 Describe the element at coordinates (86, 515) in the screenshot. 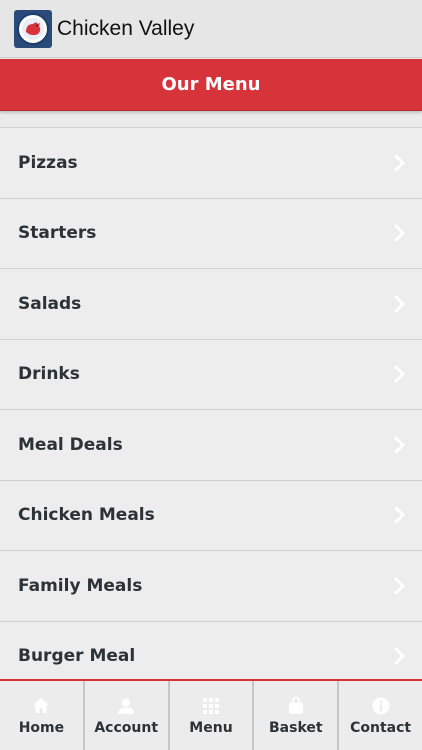

I see `menu-item-label: Chicken Meals` at that location.